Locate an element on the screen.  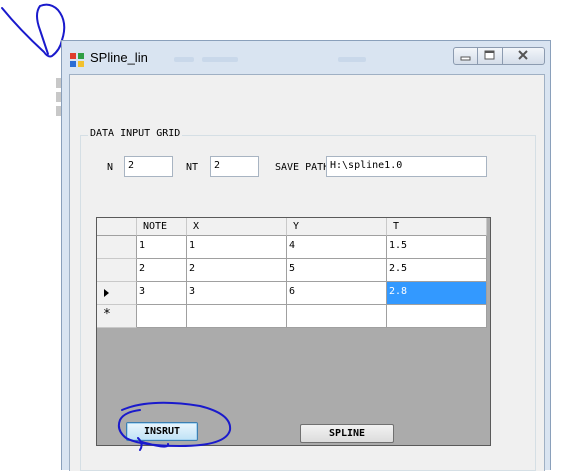
grid-cell: 4 is located at coordinates (337, 247).